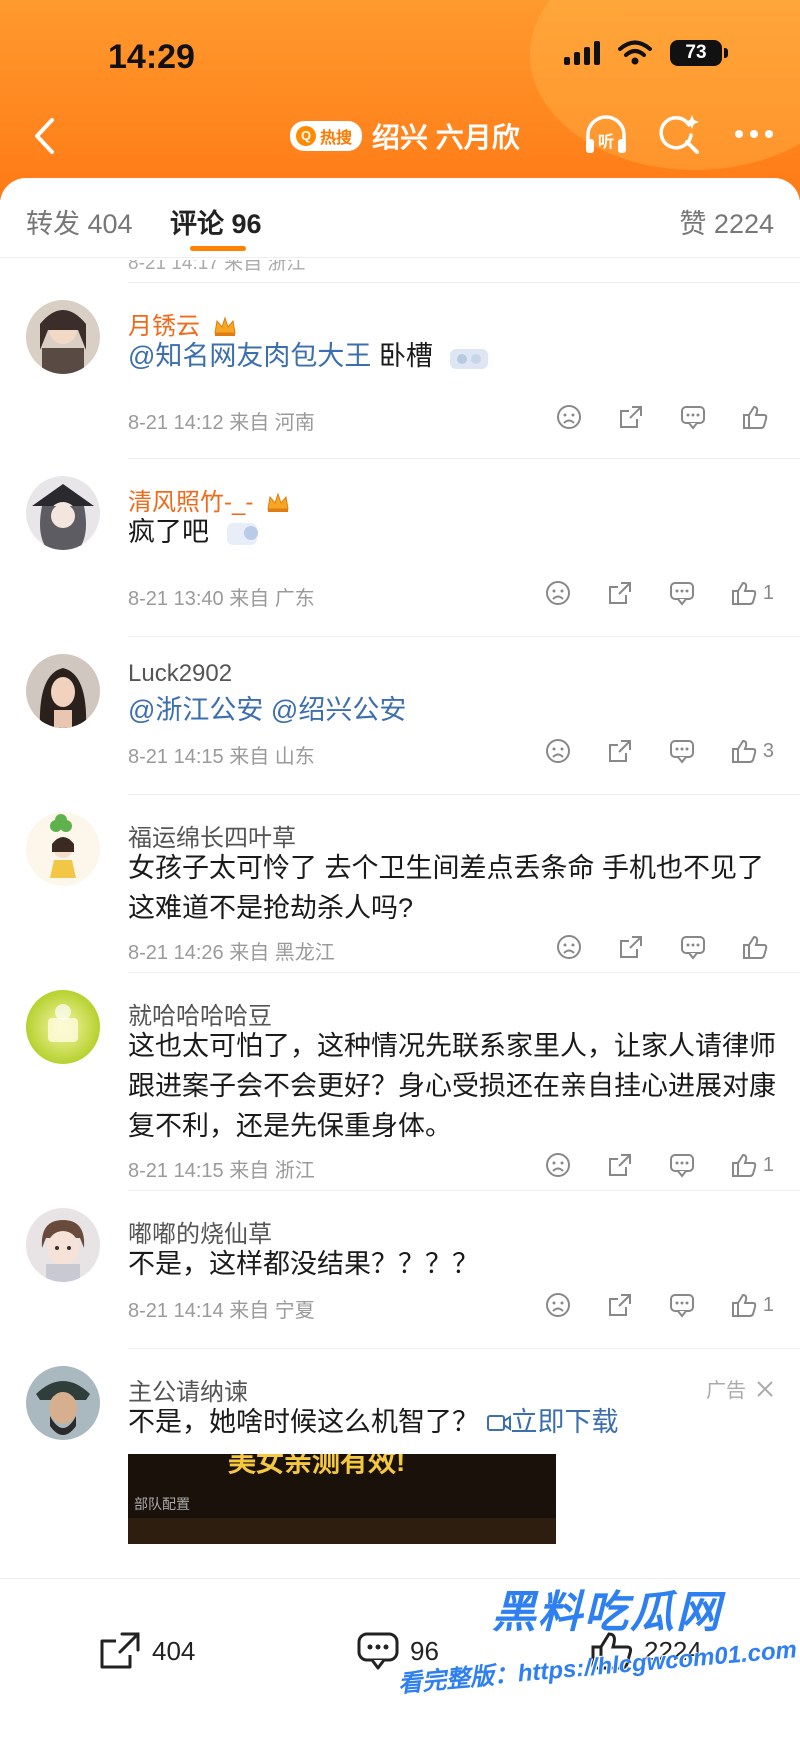 Image resolution: width=800 pixels, height=1739 pixels. I want to click on listen-button: 听, so click(606, 134).